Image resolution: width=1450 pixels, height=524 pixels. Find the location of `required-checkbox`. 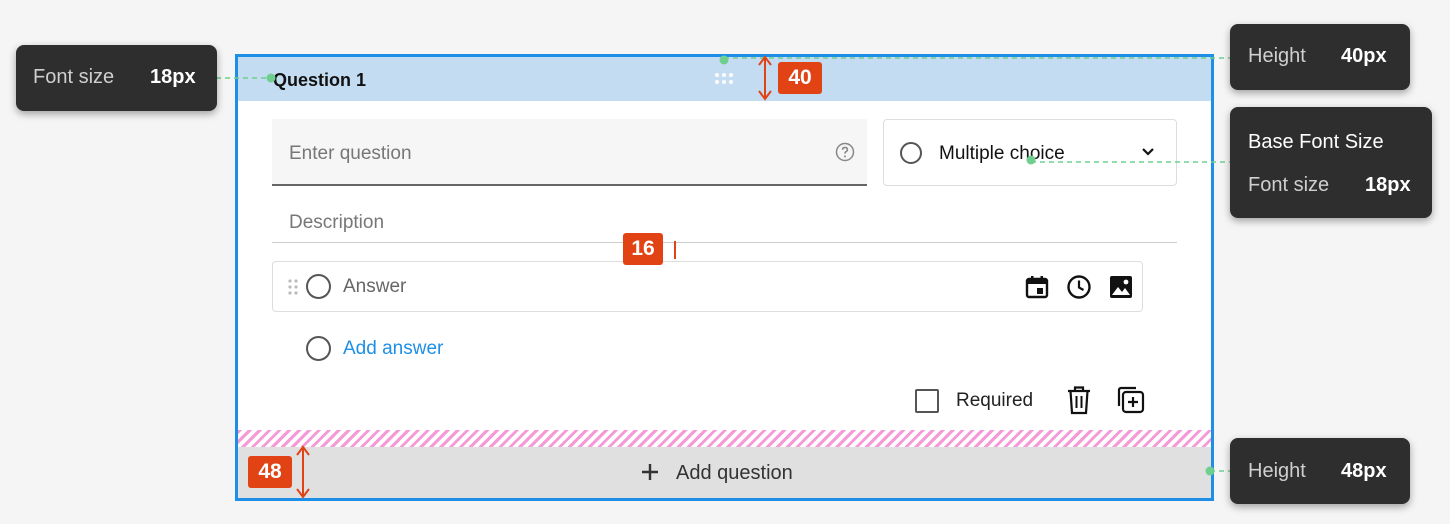

required-checkbox is located at coordinates (927, 401).